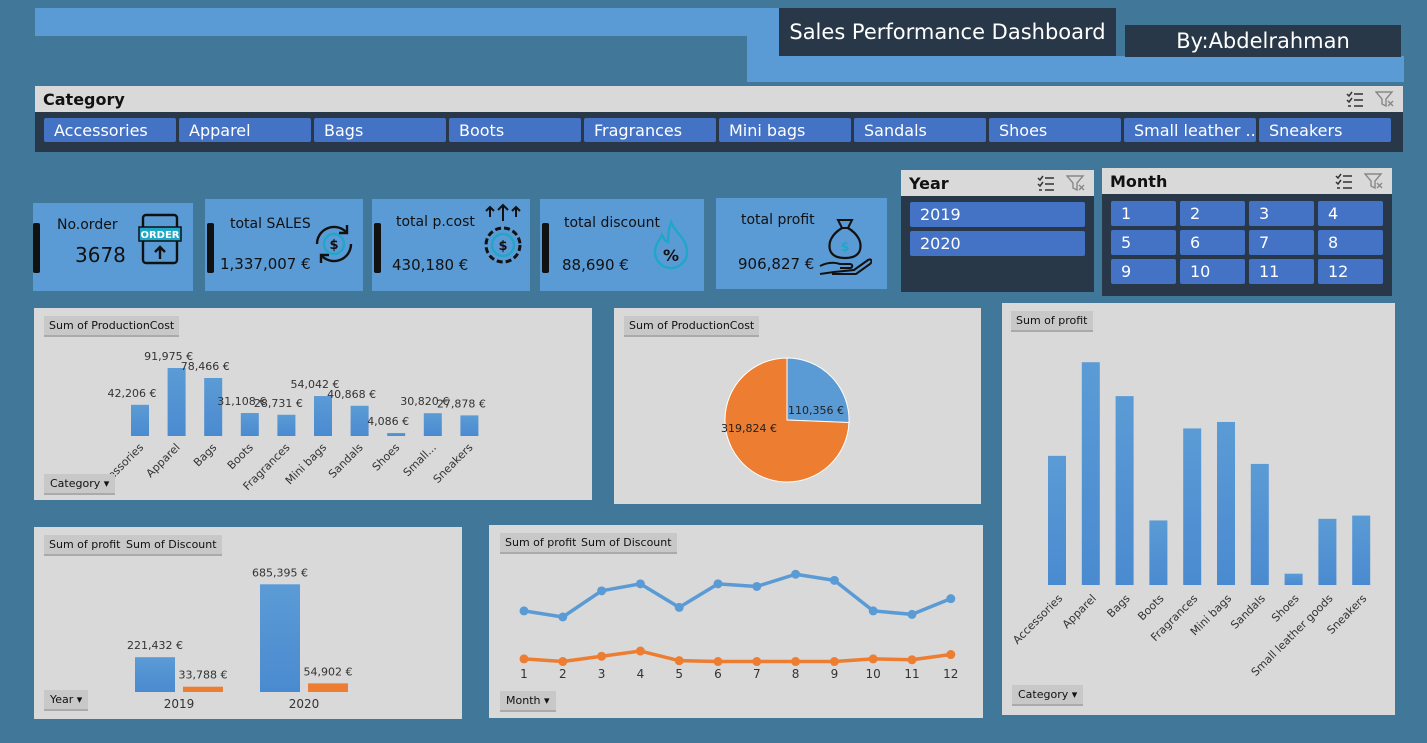 The width and height of the screenshot is (1427, 743). What do you see at coordinates (407, 22) in the screenshot?
I see `header-band` at bounding box center [407, 22].